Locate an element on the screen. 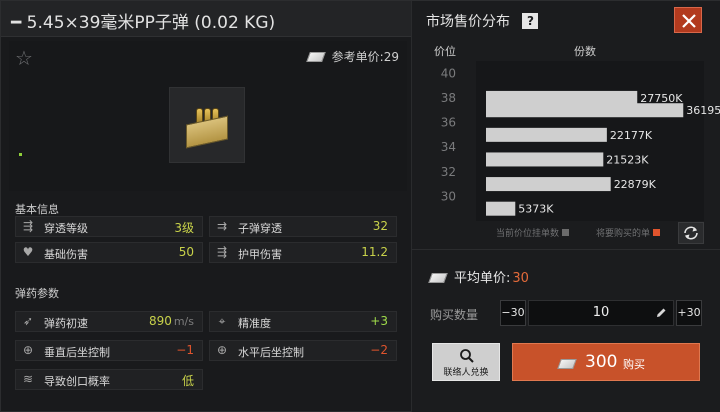 The image size is (720, 412). close-icon is located at coordinates (689, 21).